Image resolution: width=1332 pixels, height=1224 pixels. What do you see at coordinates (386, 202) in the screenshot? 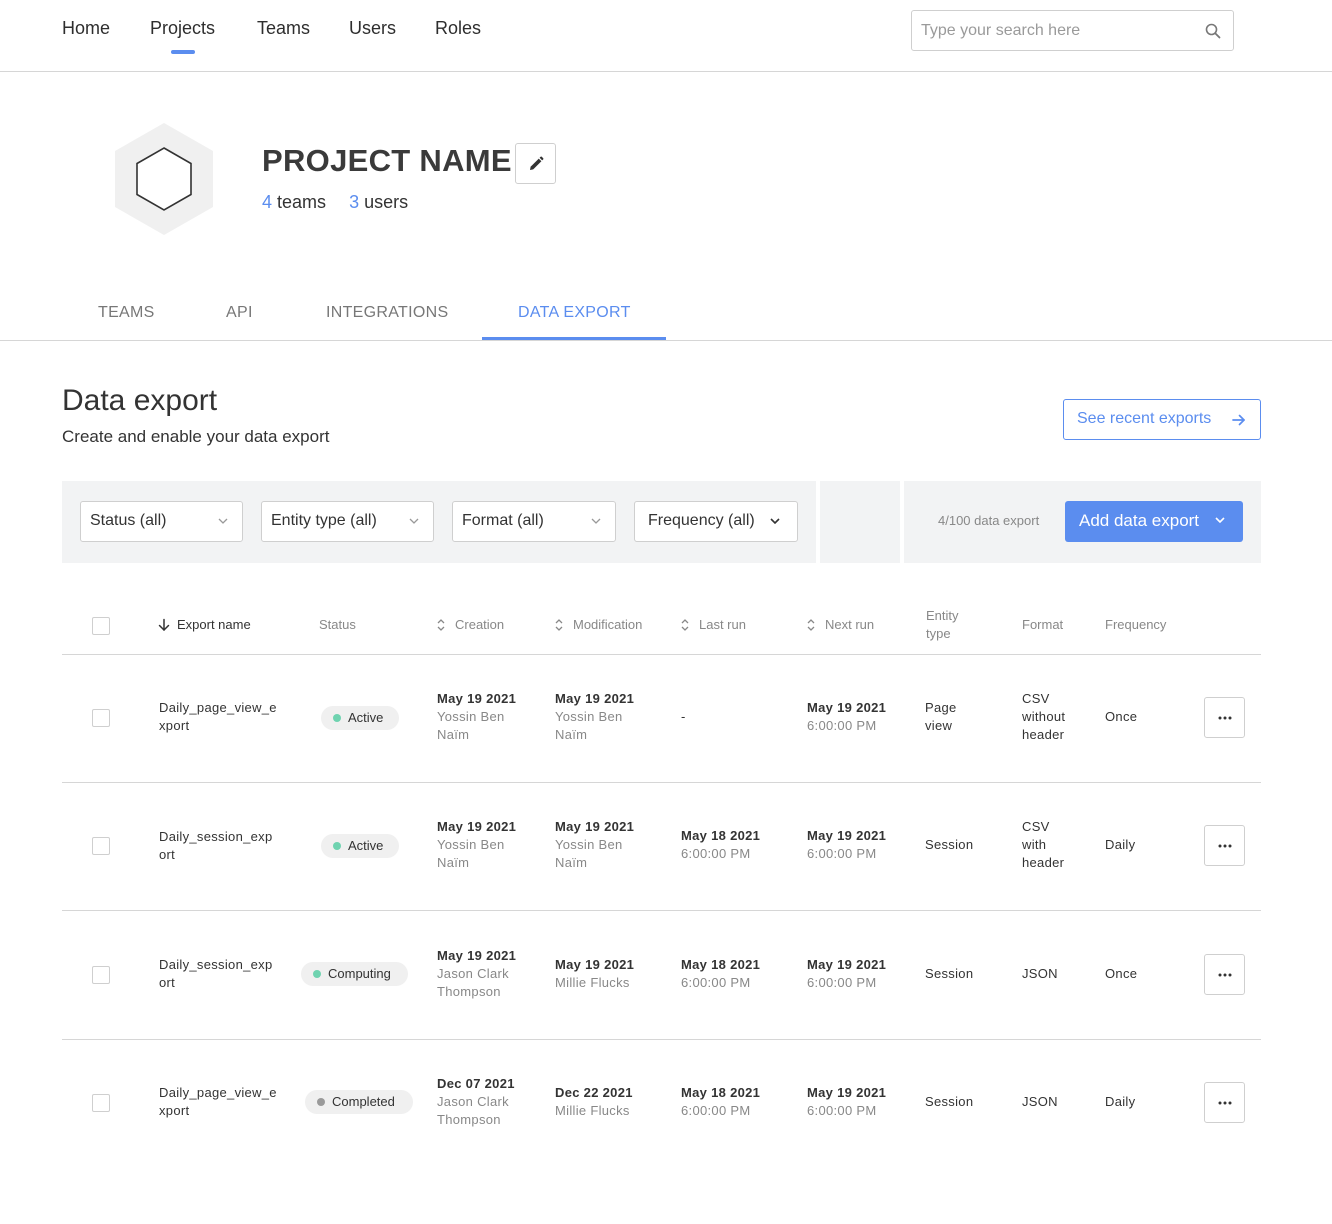
I see `users-count-label: users` at bounding box center [386, 202].